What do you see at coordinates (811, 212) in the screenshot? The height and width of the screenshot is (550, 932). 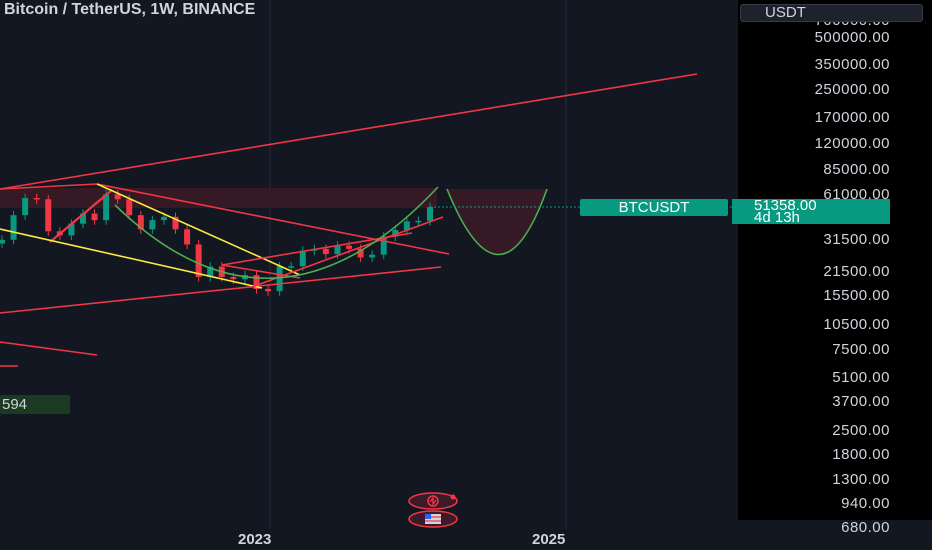 I see `last-price-badge: 51358.00 4d 13h` at bounding box center [811, 212].